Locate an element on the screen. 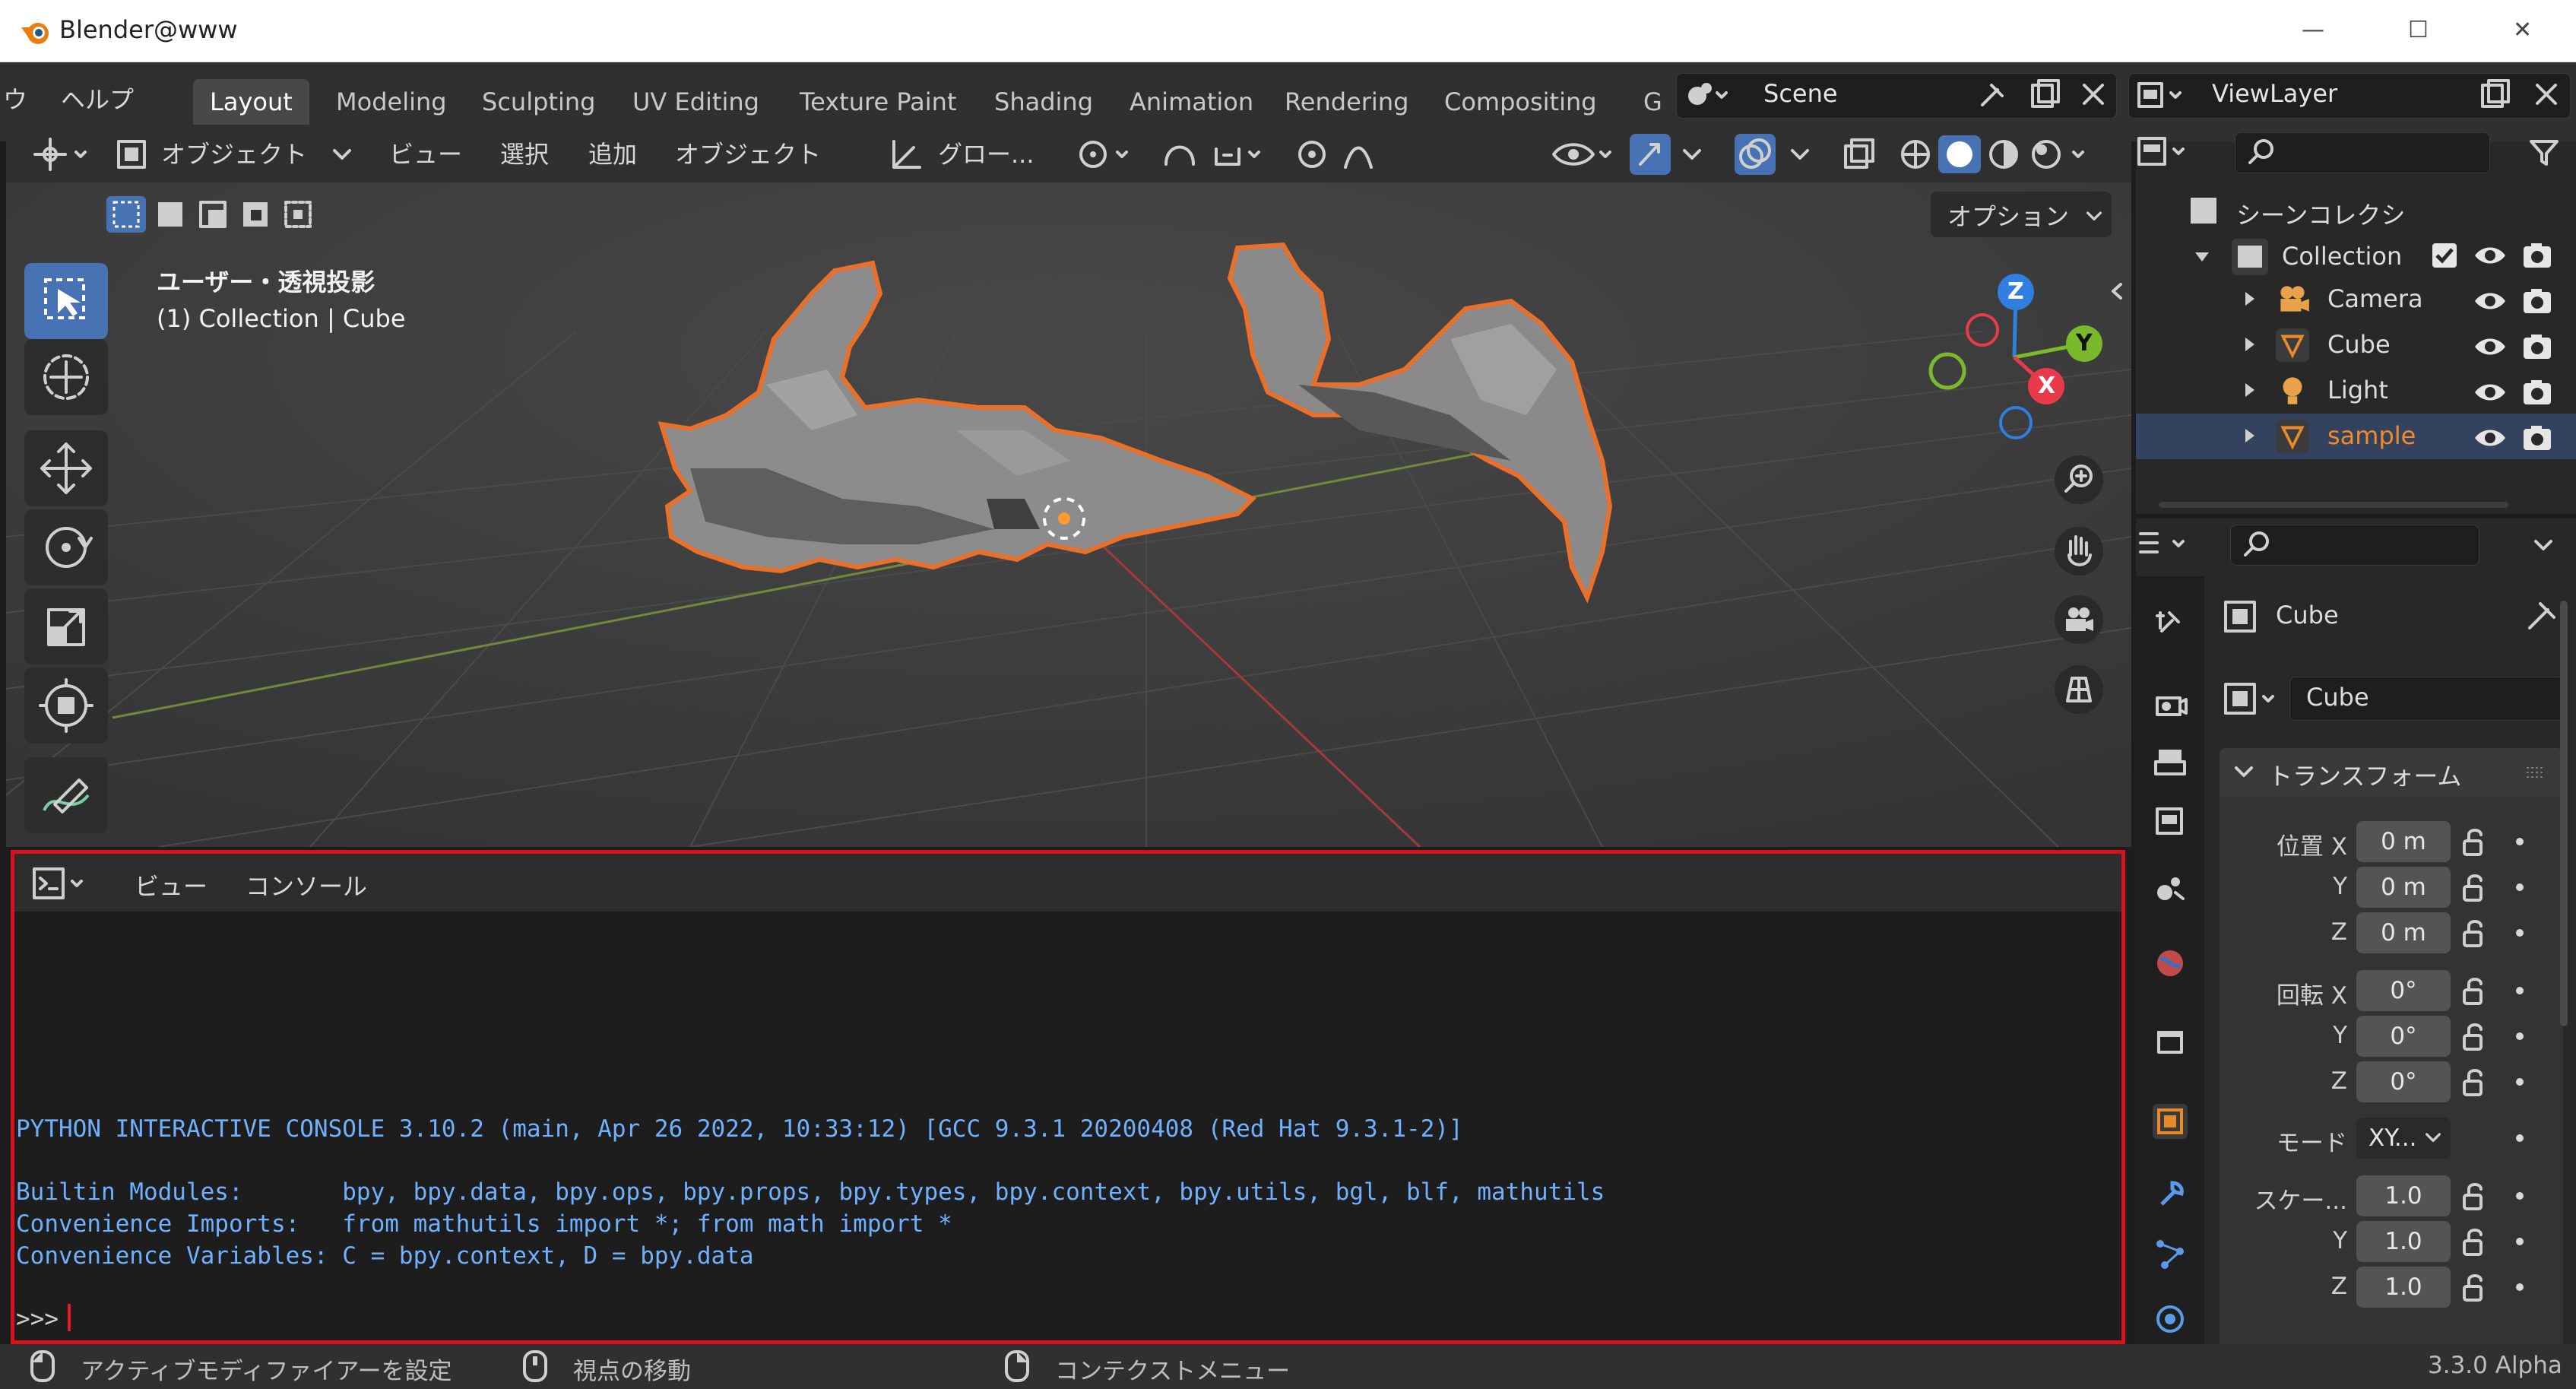 Image resolution: width=2576 pixels, height=1389 pixels. ortho-grid-icon is located at coordinates (2078, 689).